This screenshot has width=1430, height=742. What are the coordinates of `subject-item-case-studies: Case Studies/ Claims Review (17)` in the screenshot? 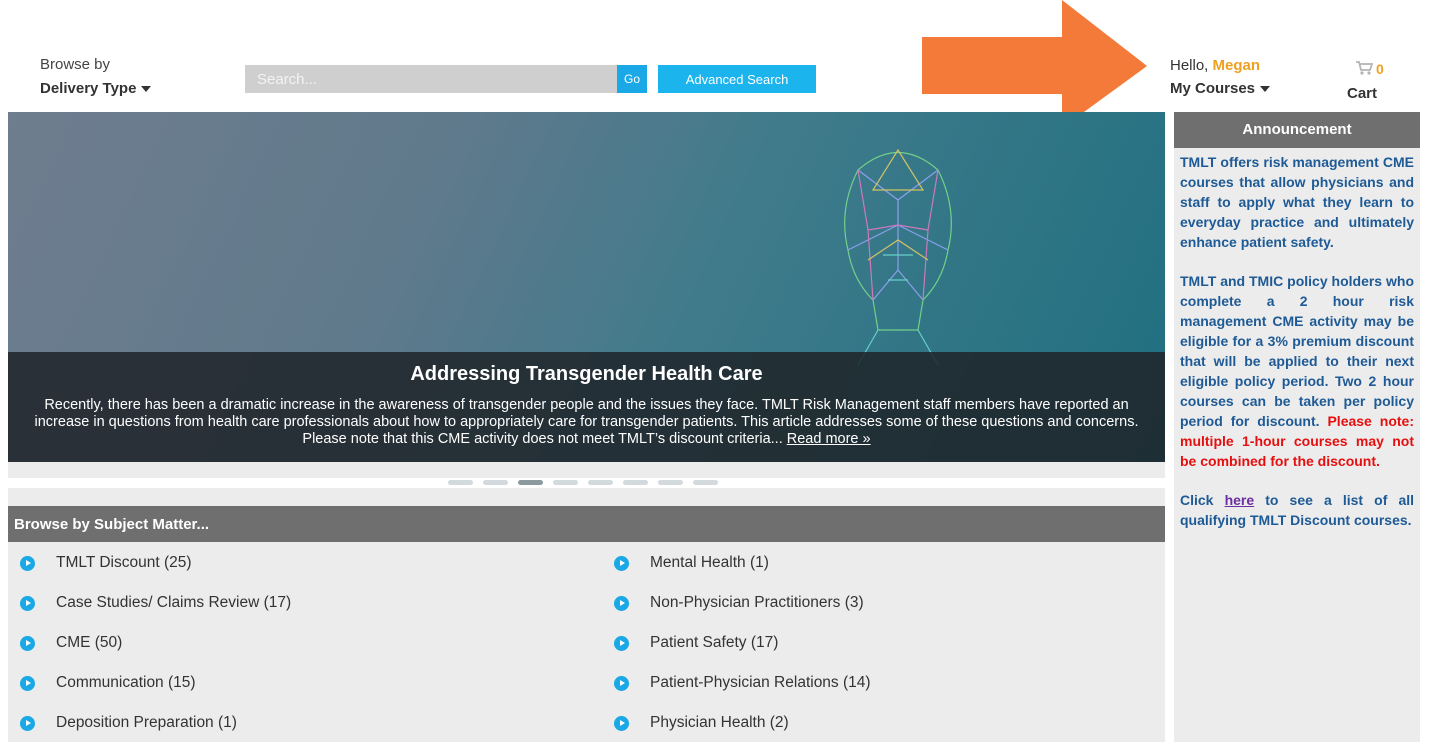 It's located at (155, 603).